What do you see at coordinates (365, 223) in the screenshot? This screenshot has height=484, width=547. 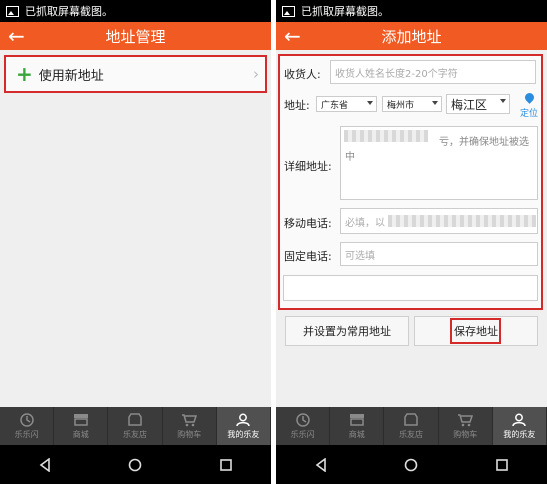 I see `mobile-placeholder: 必填，以` at bounding box center [365, 223].